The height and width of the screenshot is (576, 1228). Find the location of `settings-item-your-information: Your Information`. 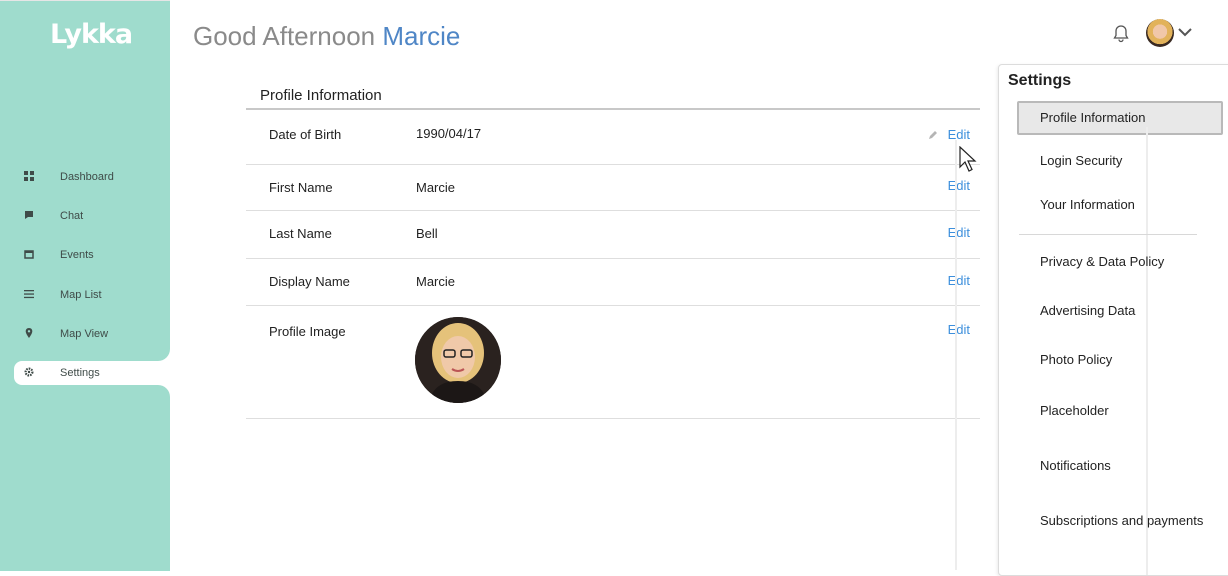

settings-item-your-information: Your Information is located at coordinates (1087, 204).